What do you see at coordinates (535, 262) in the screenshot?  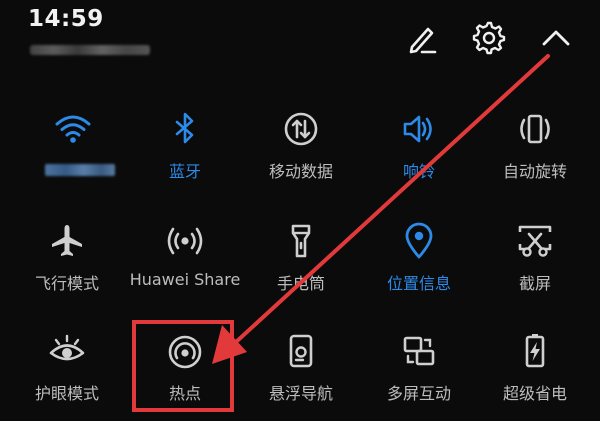 I see `tile-screenshot: 截屏` at bounding box center [535, 262].